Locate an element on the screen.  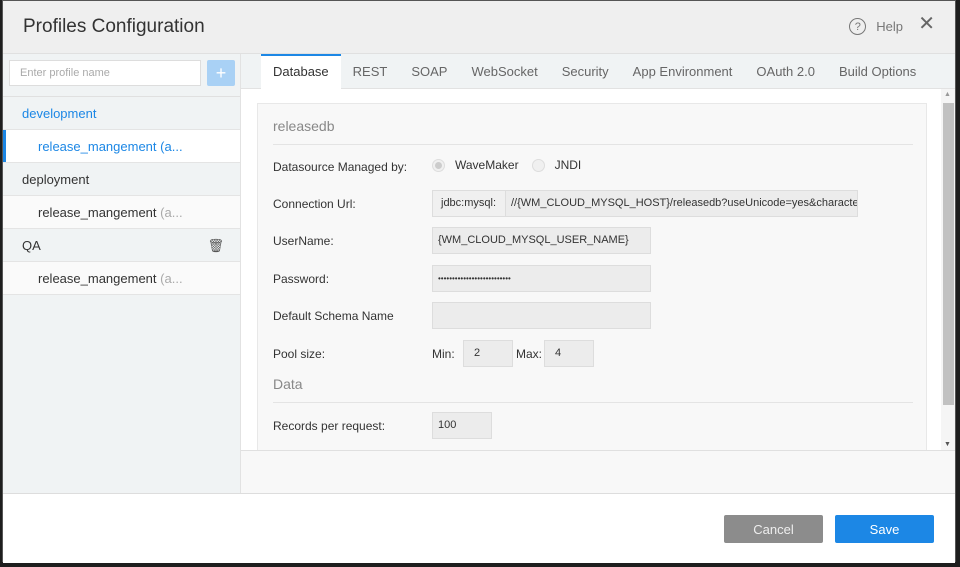
section-title-data: Data is located at coordinates (288, 384).